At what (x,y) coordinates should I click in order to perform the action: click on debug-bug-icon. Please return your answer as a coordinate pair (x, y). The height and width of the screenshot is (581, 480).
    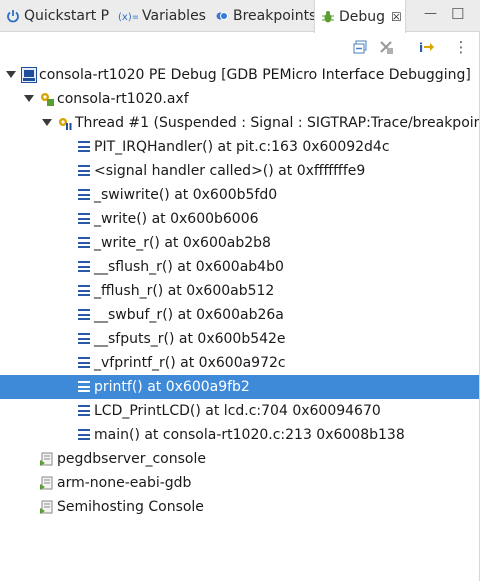
    Looking at the image, I should click on (328, 17).